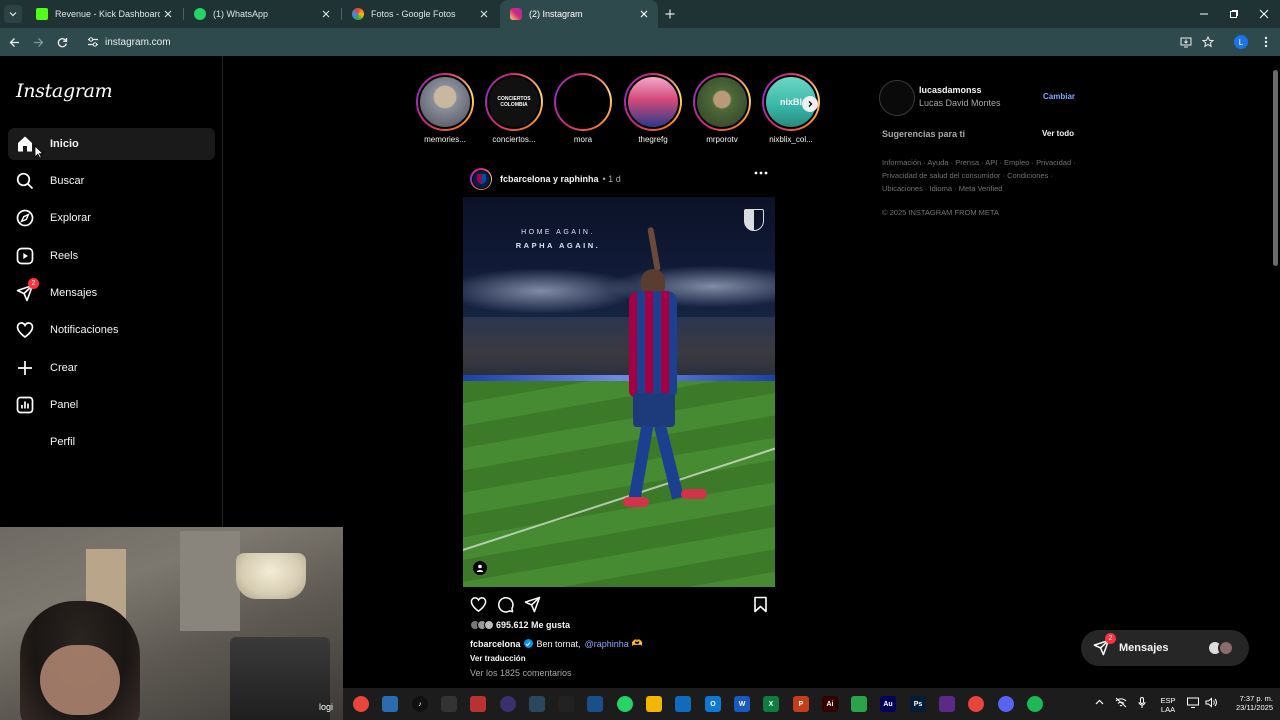 Image resolution: width=1280 pixels, height=720 pixels. Describe the element at coordinates (505, 604) in the screenshot. I see `comment-button` at that location.